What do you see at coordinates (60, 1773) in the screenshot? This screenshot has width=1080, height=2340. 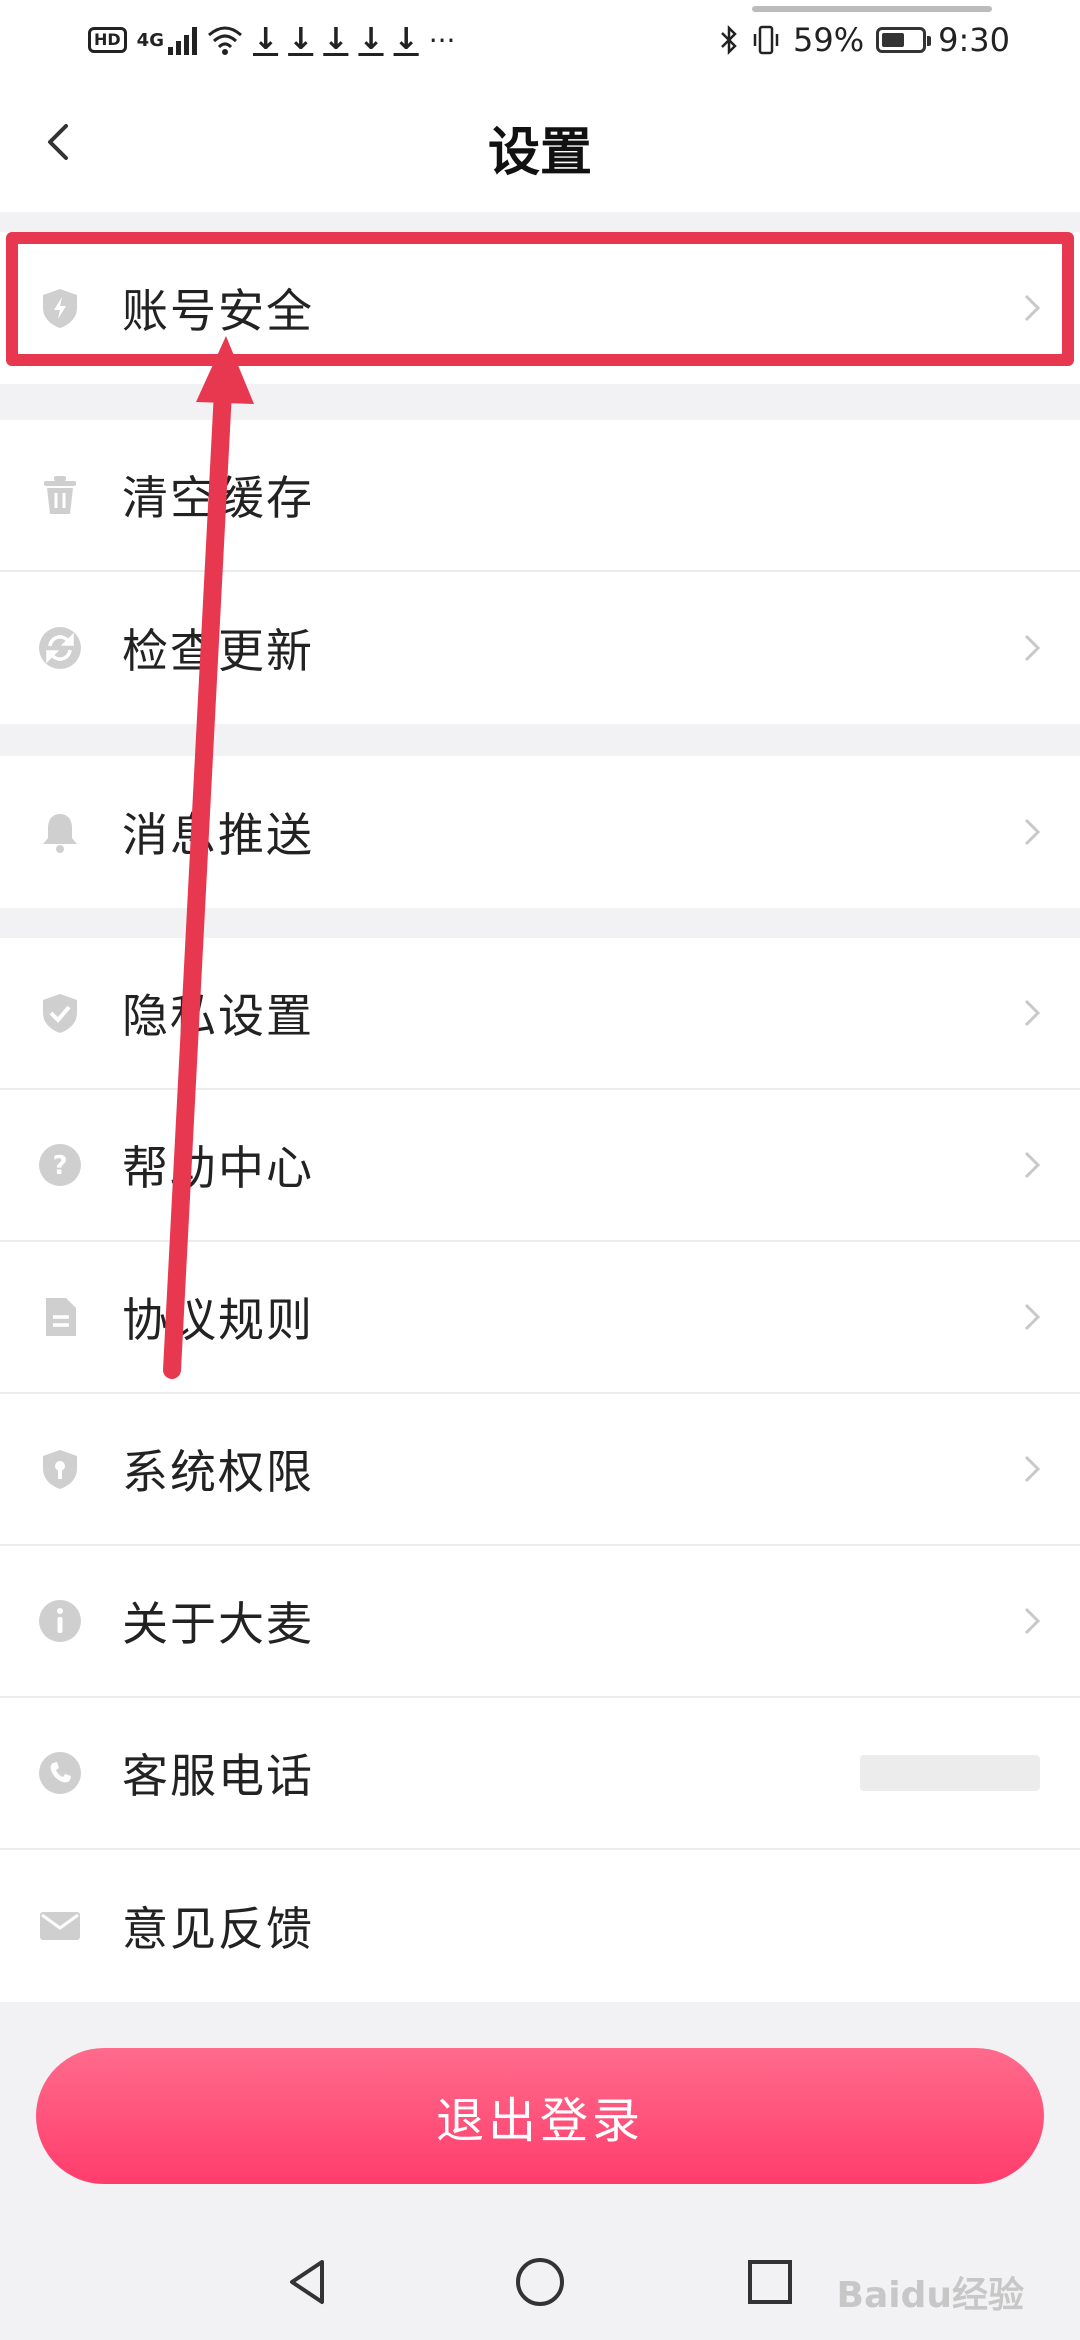 I see `phone-icon` at bounding box center [60, 1773].